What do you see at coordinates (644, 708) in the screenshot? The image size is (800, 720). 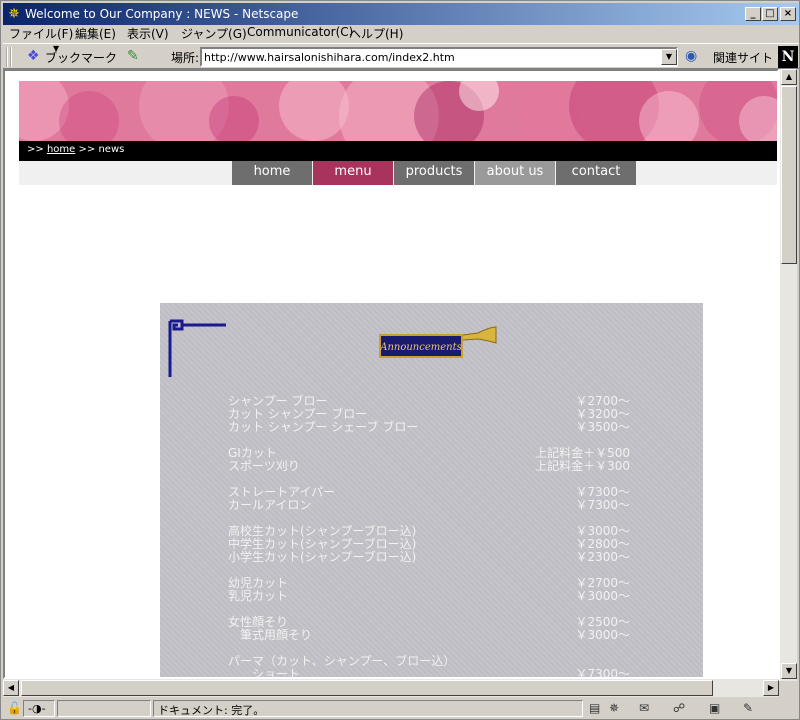 I see `mail-icon: ✉` at bounding box center [644, 708].